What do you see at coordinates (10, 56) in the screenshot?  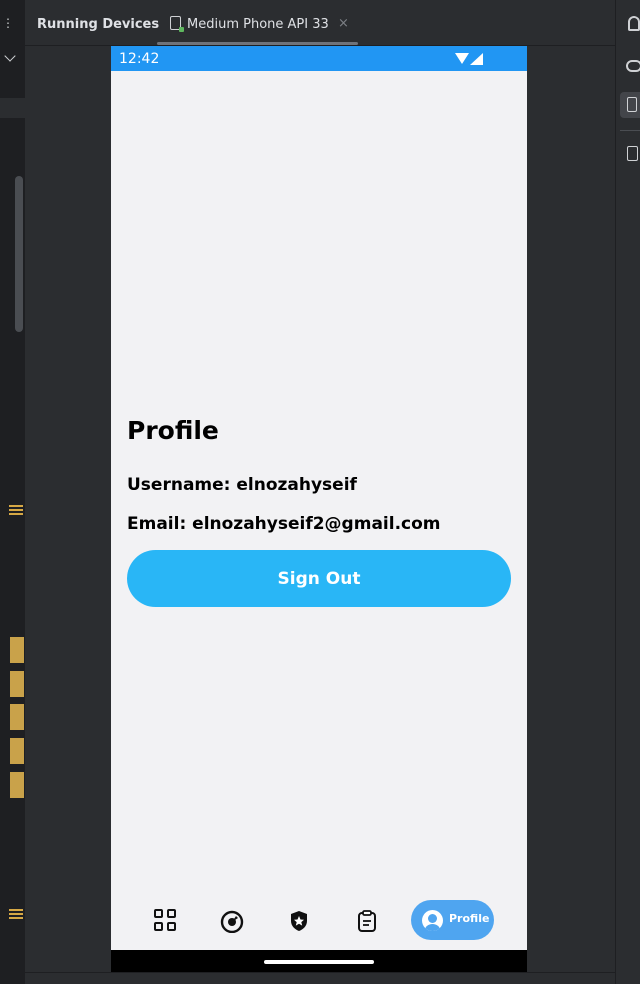 I see `chevron-down-icon` at bounding box center [10, 56].